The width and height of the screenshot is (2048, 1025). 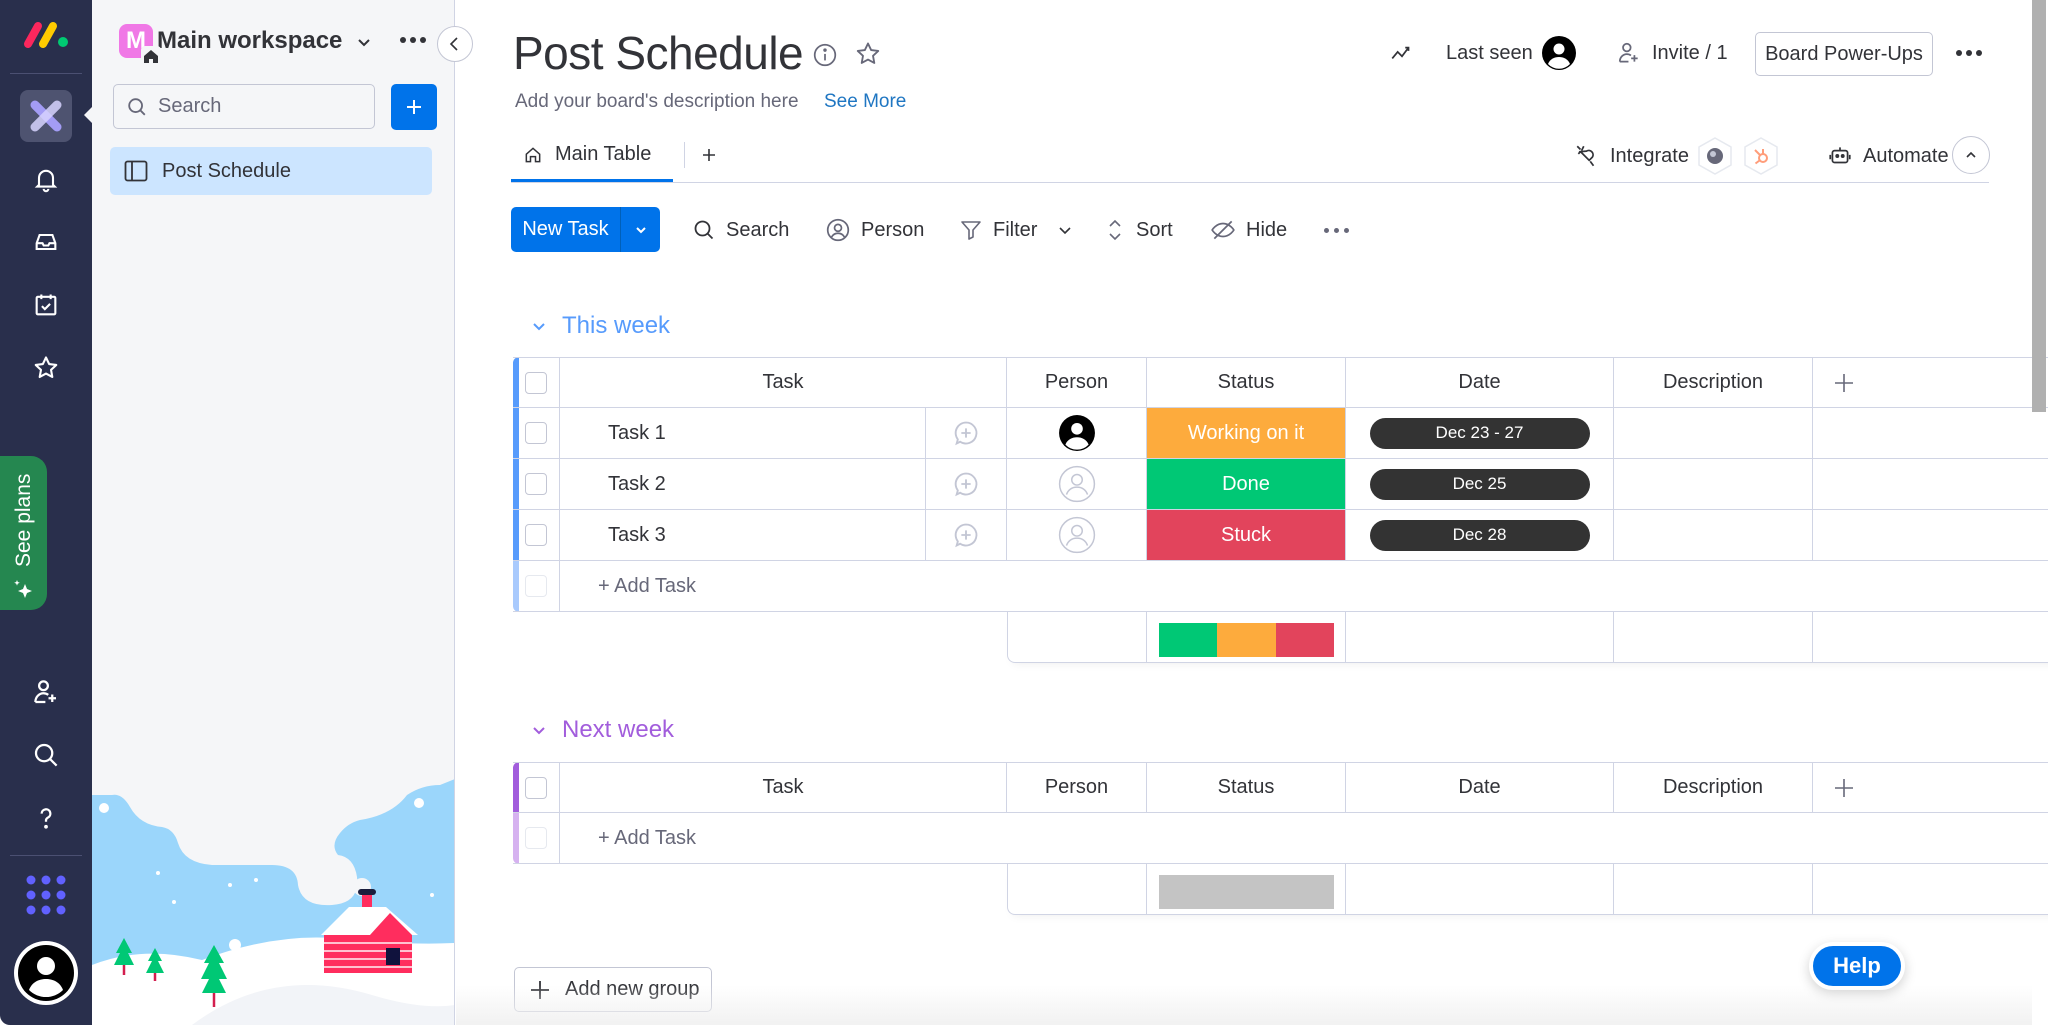 I want to click on collapse-header-button, so click(x=1971, y=155).